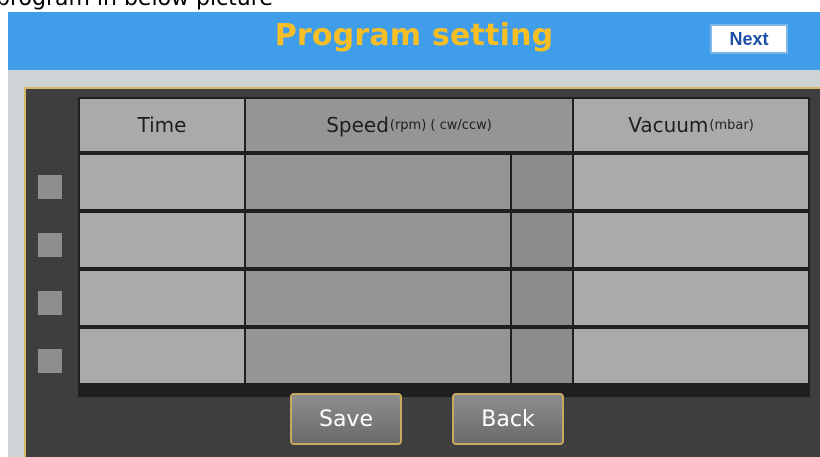 This screenshot has height=457, width=820. I want to click on header-bar: Program setting Next, so click(414, 41).